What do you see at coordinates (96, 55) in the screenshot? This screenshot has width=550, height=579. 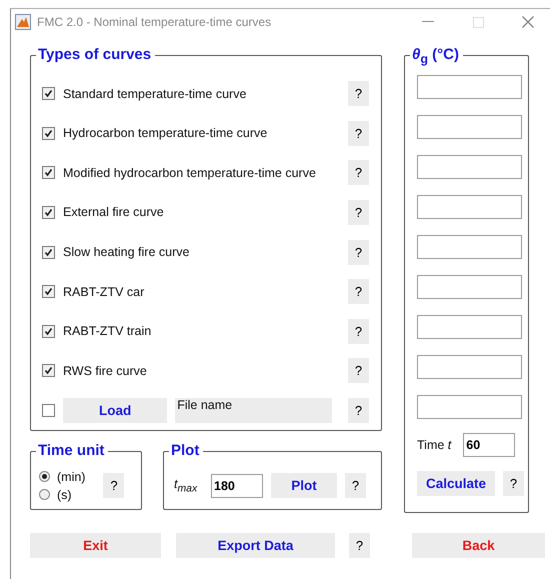 I see `panel-title: Types of curves` at bounding box center [96, 55].